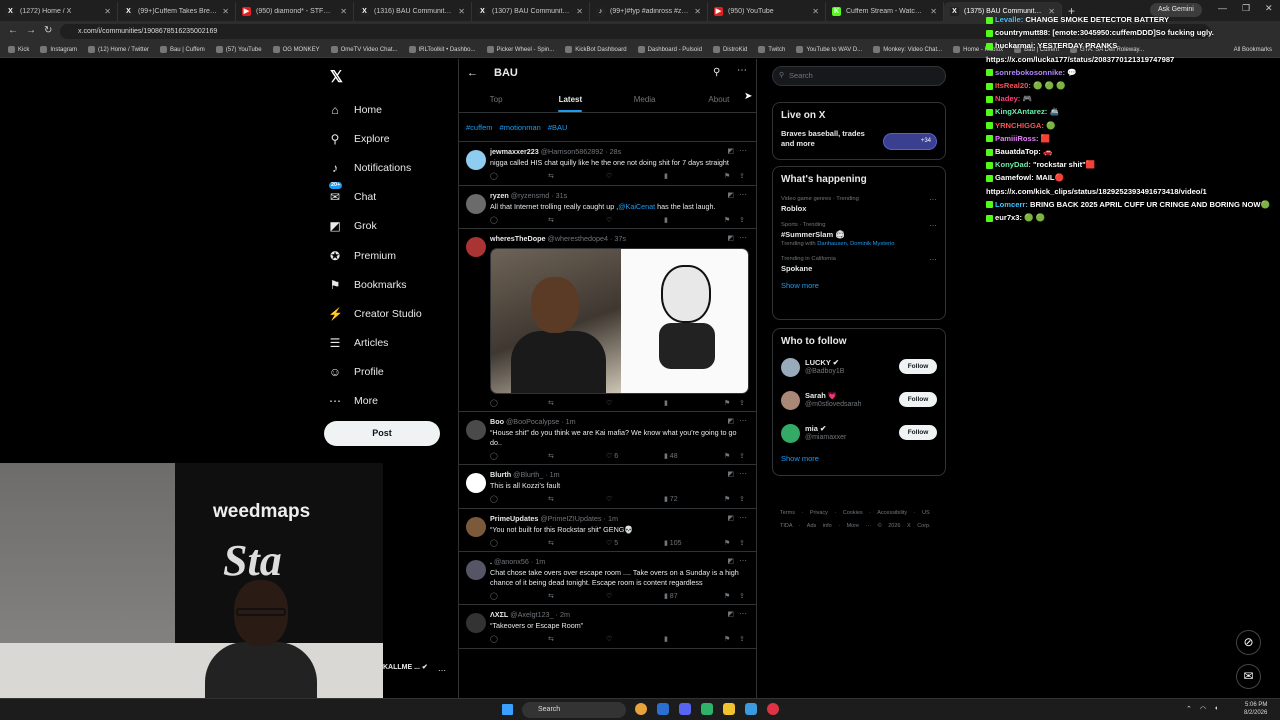 The width and height of the screenshot is (1280, 720). What do you see at coordinates (336, 77) in the screenshot?
I see `x-logo-icon: 𝕏` at bounding box center [336, 77].